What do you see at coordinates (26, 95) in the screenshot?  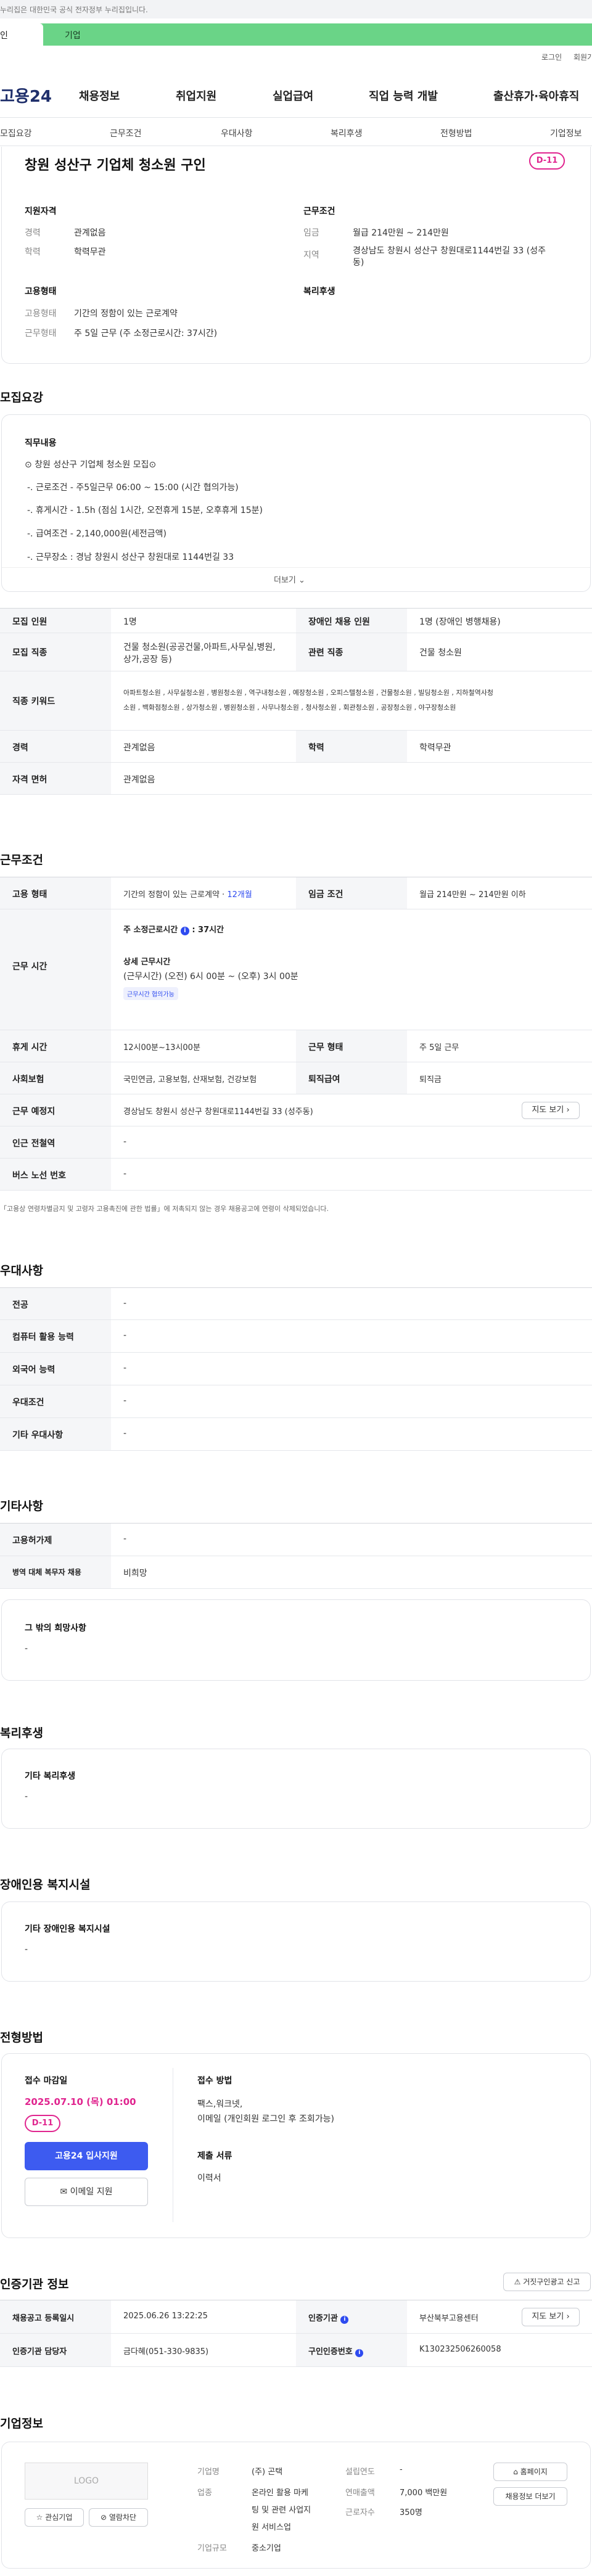 I see `site-logo: 고용24` at bounding box center [26, 95].